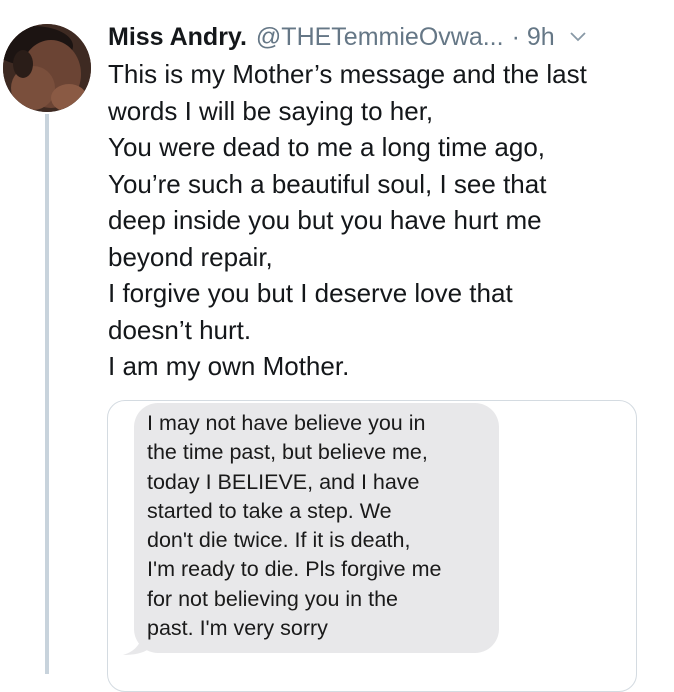 Image resolution: width=674 pixels, height=692 pixels. I want to click on tweet-text-line: deep inside you but you have hurt me, so click(325, 220).